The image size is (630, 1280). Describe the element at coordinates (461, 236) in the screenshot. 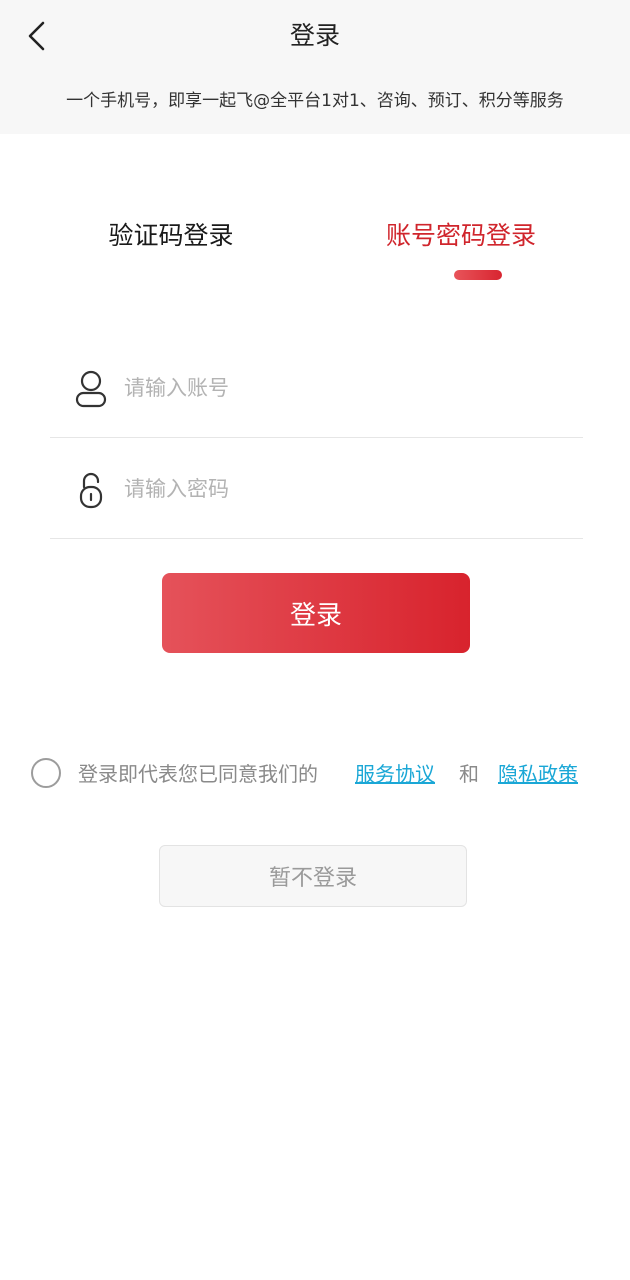

I see `tab-password-login: 账号密码登录` at that location.